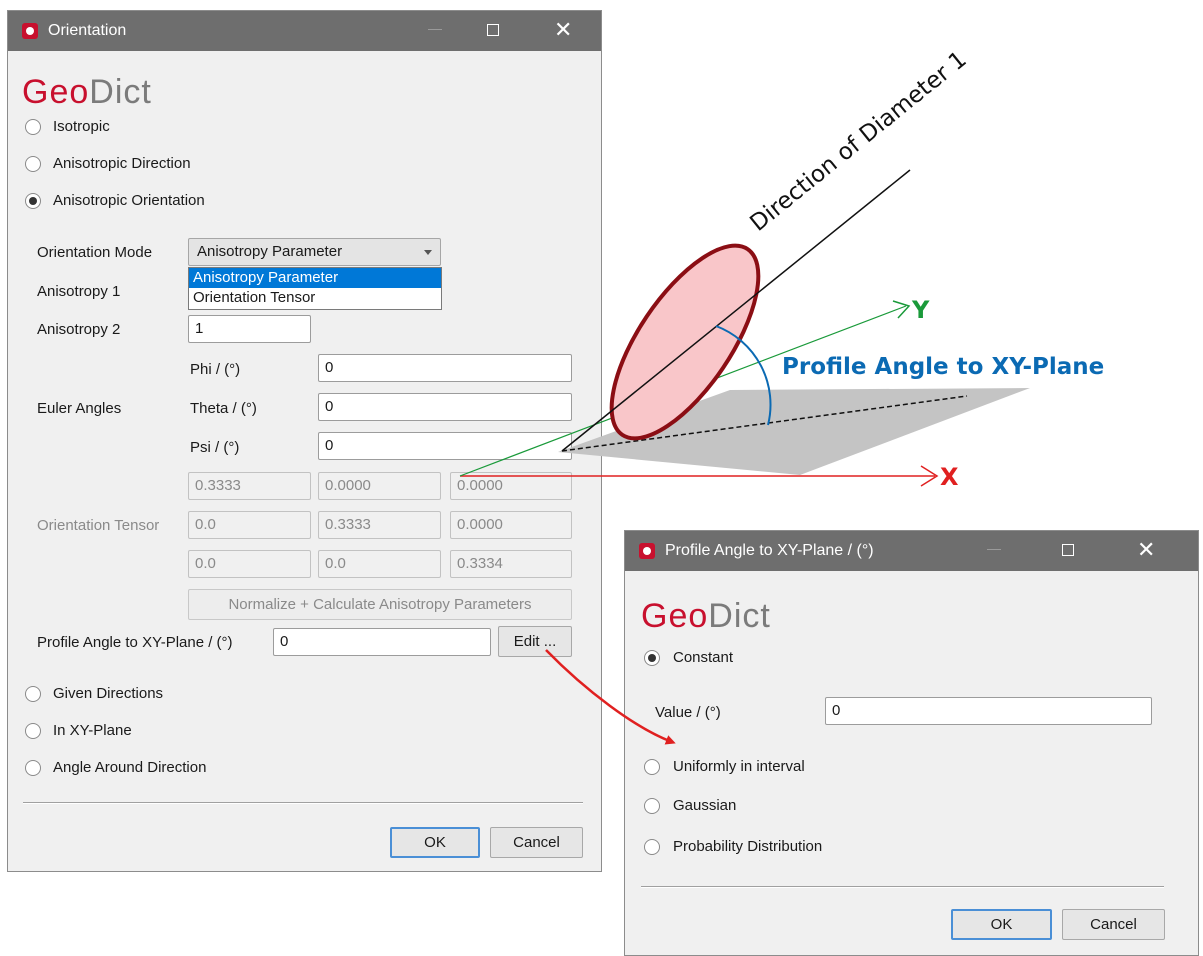 The image size is (1203, 956). Describe the element at coordinates (249, 564) in the screenshot. I see `tensor-cell-31: 0.0` at that location.